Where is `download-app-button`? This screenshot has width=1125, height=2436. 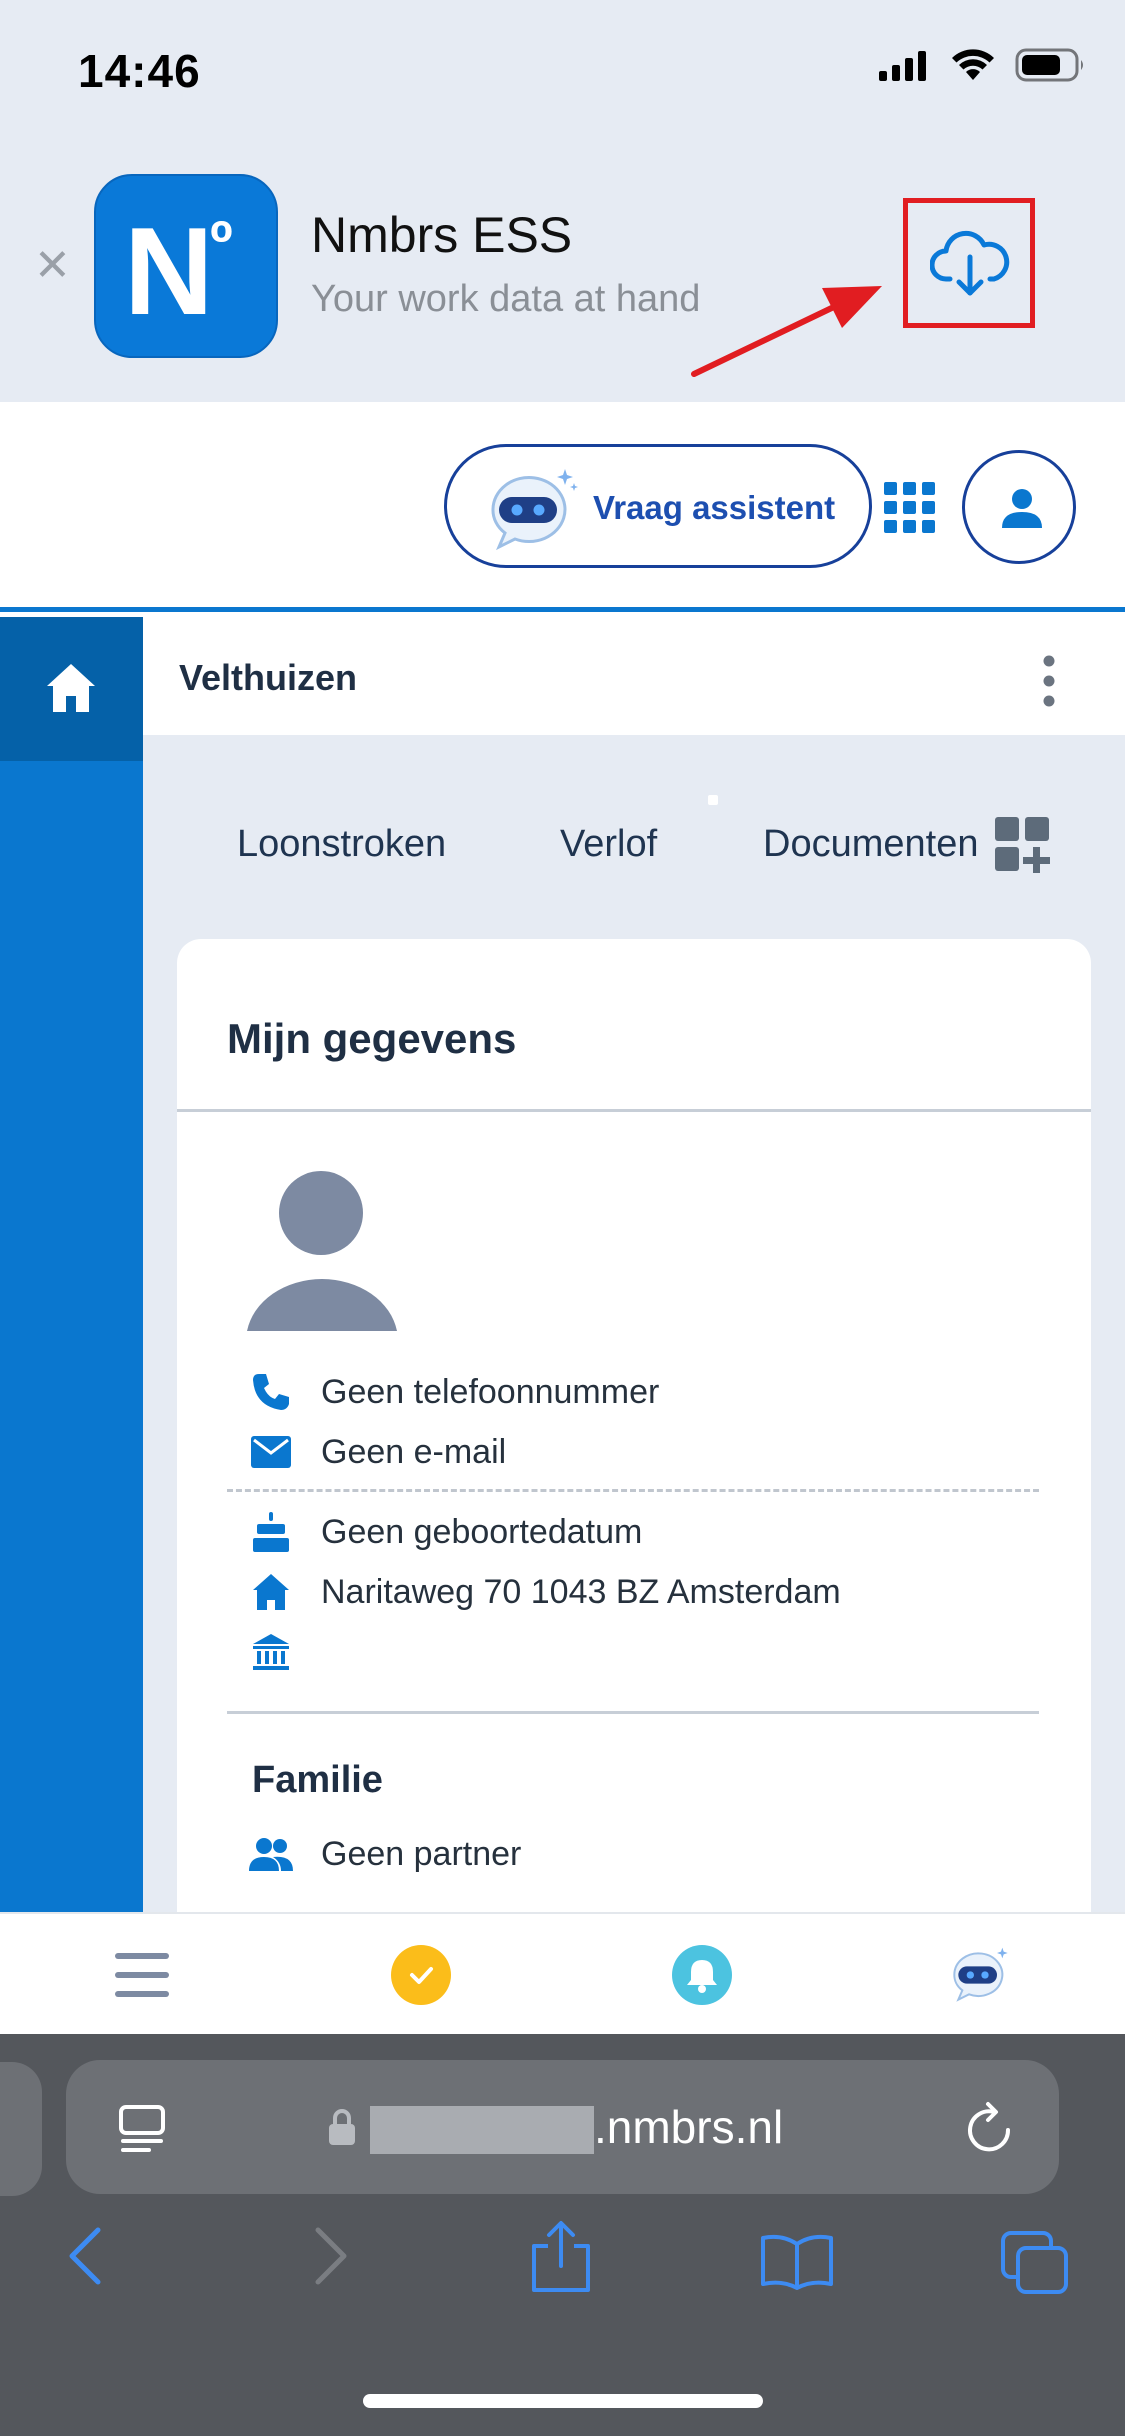 download-app-button is located at coordinates (969, 263).